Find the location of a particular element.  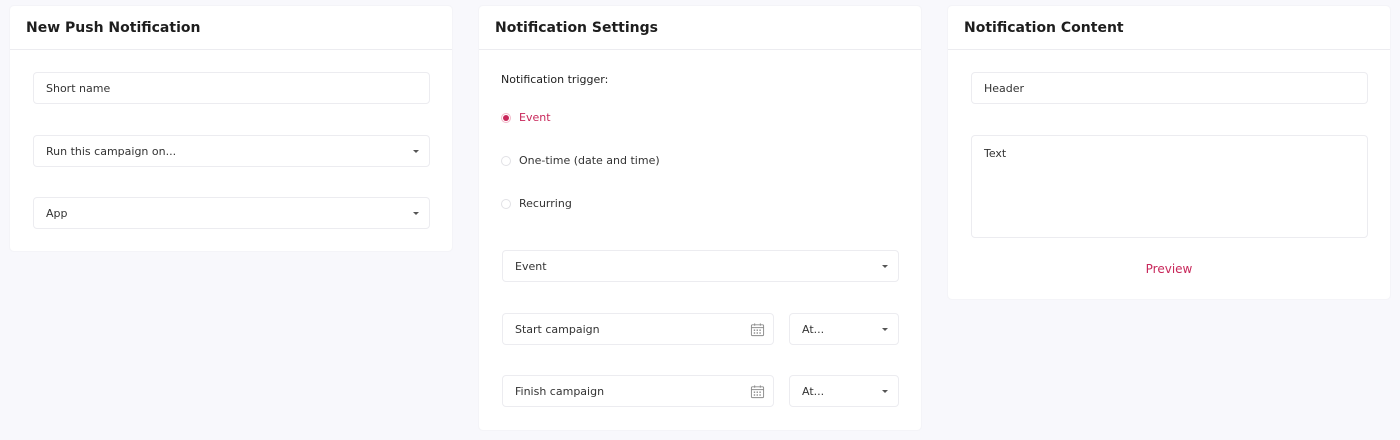

trigger-option-one-time: One-time (date and time) is located at coordinates (580, 160).